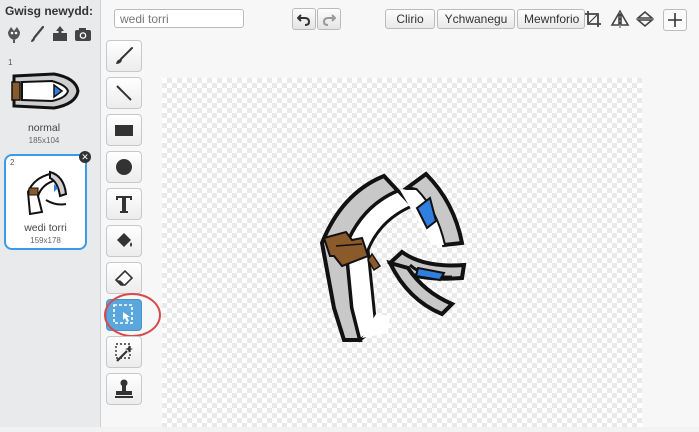  I want to click on delete-costume-icon: ✕, so click(85, 157).